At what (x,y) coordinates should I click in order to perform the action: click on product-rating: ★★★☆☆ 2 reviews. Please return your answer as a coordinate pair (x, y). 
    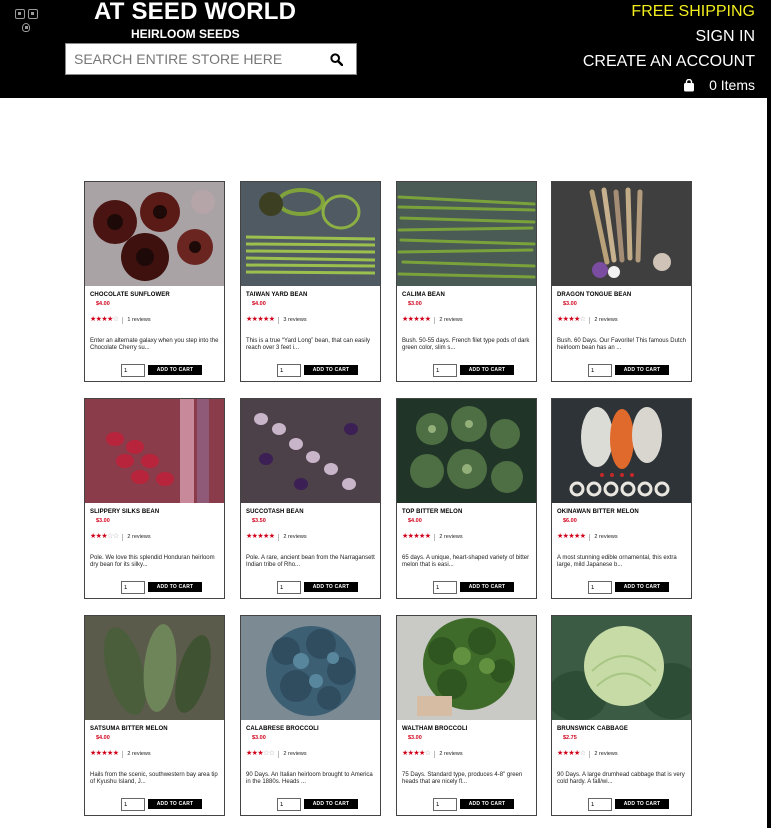
    Looking at the image, I should click on (120, 537).